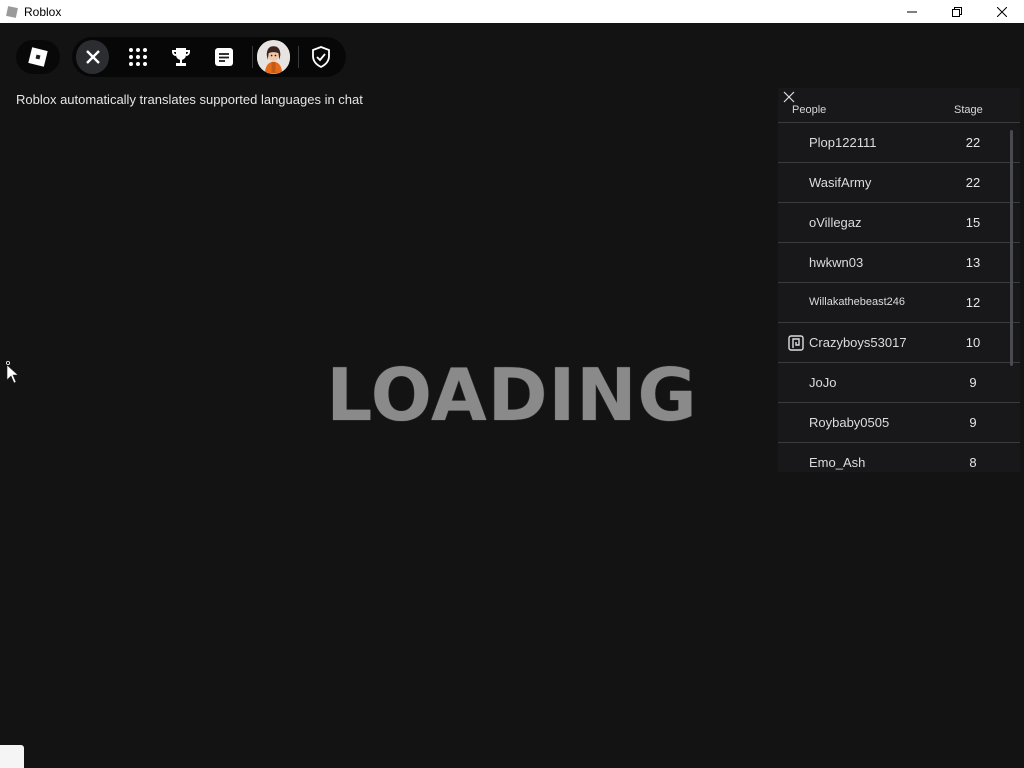 The width and height of the screenshot is (1024, 768). I want to click on player-name: Roybaby0505, so click(849, 422).